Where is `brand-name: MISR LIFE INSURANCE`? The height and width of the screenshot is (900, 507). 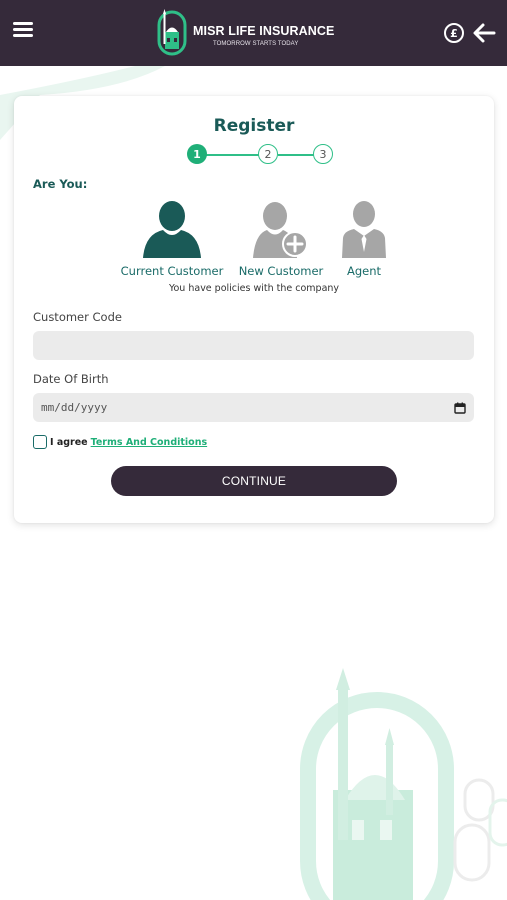 brand-name: MISR LIFE INSURANCE is located at coordinates (264, 31).